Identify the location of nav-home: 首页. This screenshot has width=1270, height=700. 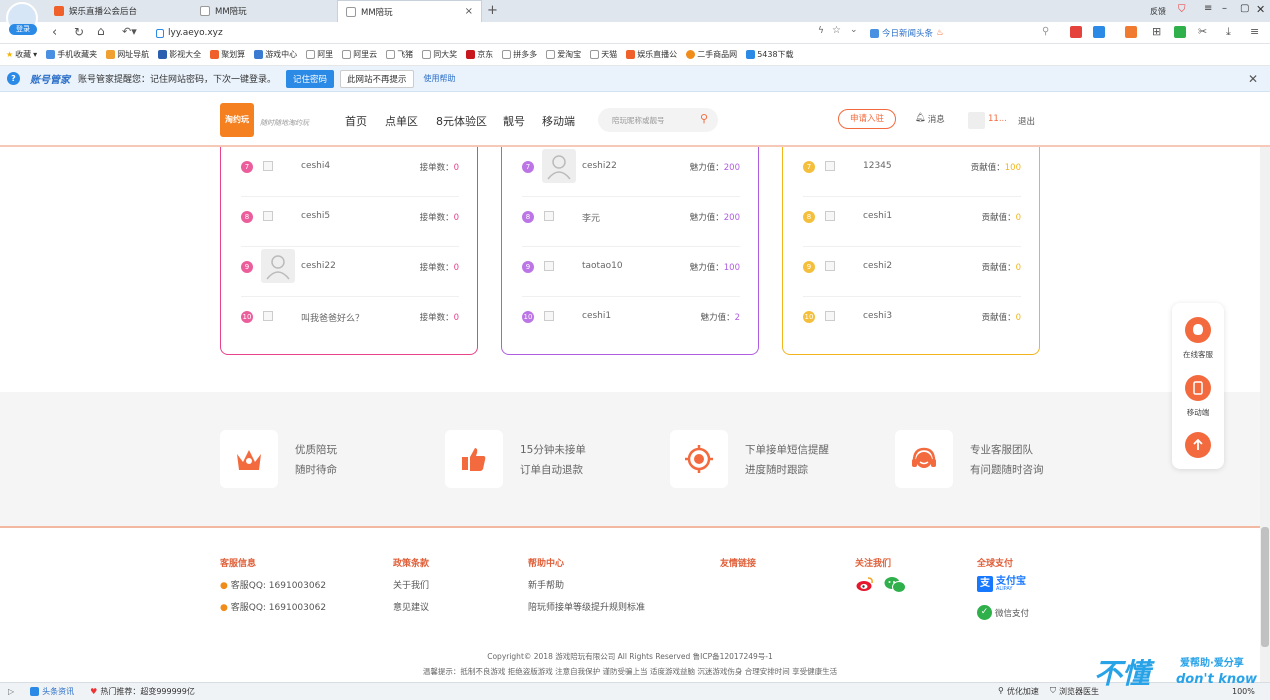
(356, 121).